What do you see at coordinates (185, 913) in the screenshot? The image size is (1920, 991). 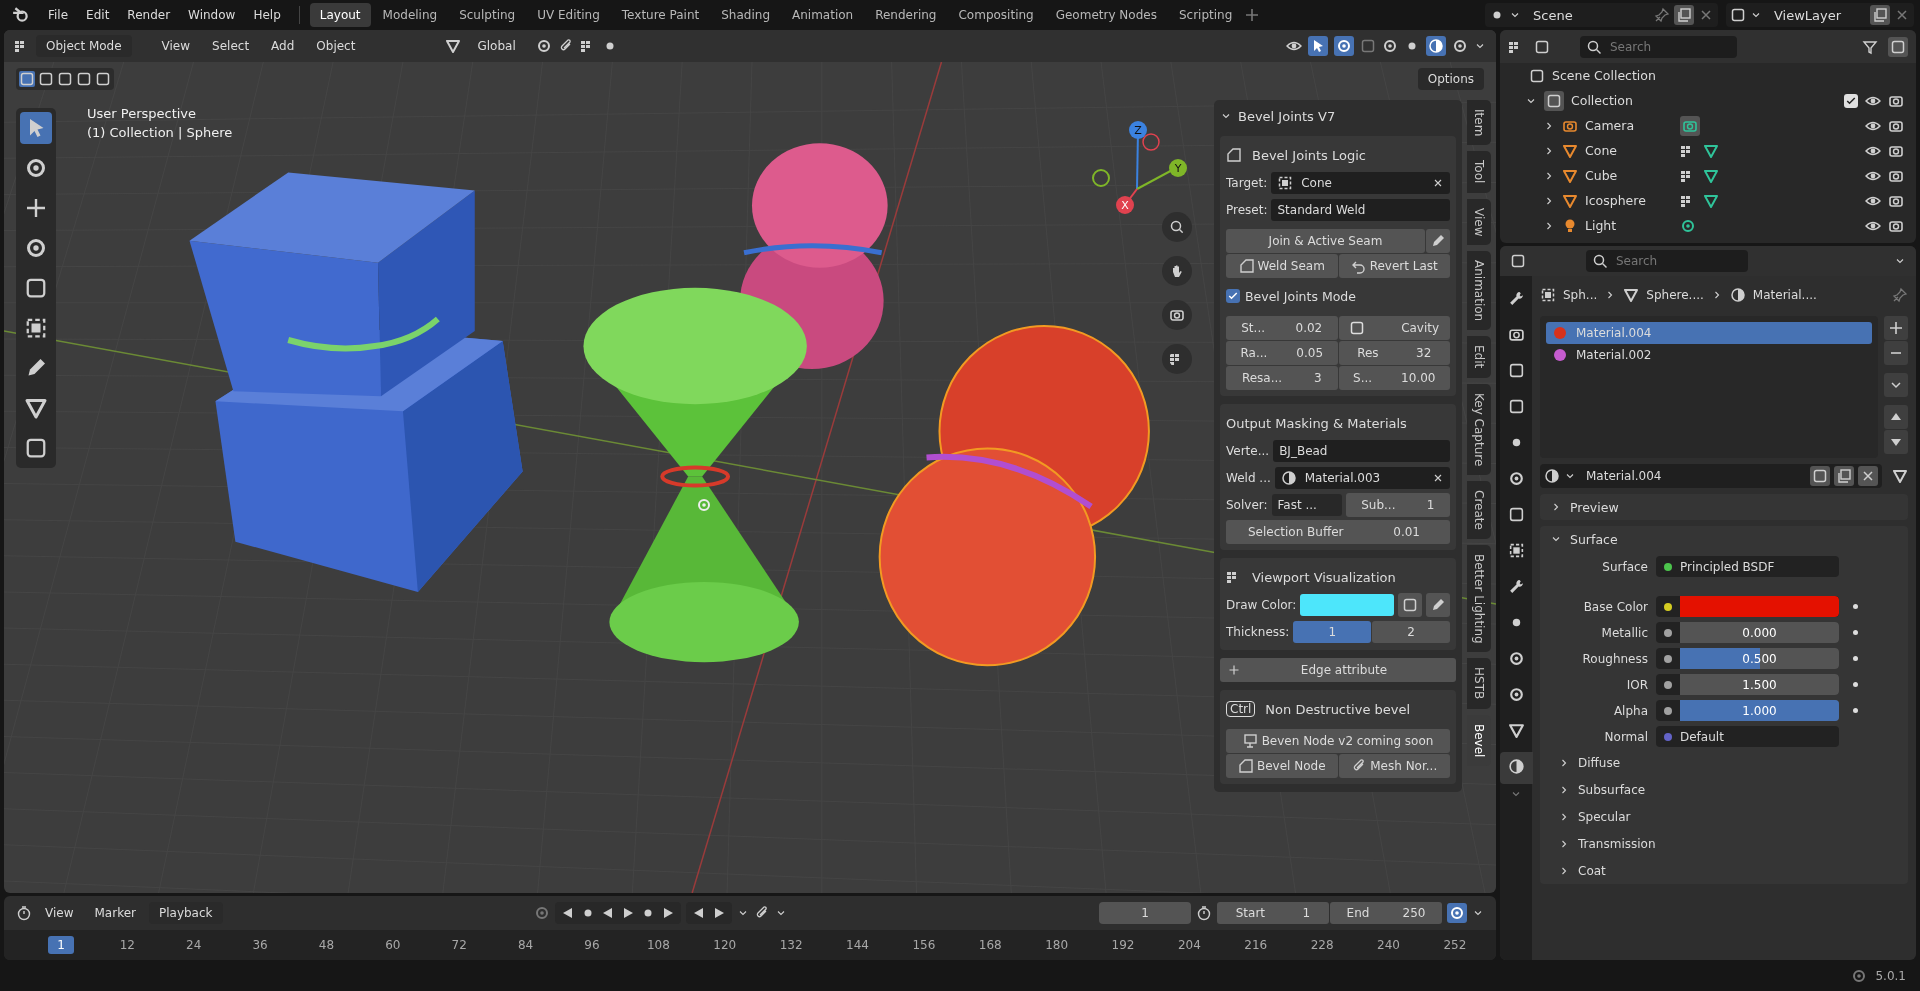 I see `playback-dropdown: Playback` at bounding box center [185, 913].